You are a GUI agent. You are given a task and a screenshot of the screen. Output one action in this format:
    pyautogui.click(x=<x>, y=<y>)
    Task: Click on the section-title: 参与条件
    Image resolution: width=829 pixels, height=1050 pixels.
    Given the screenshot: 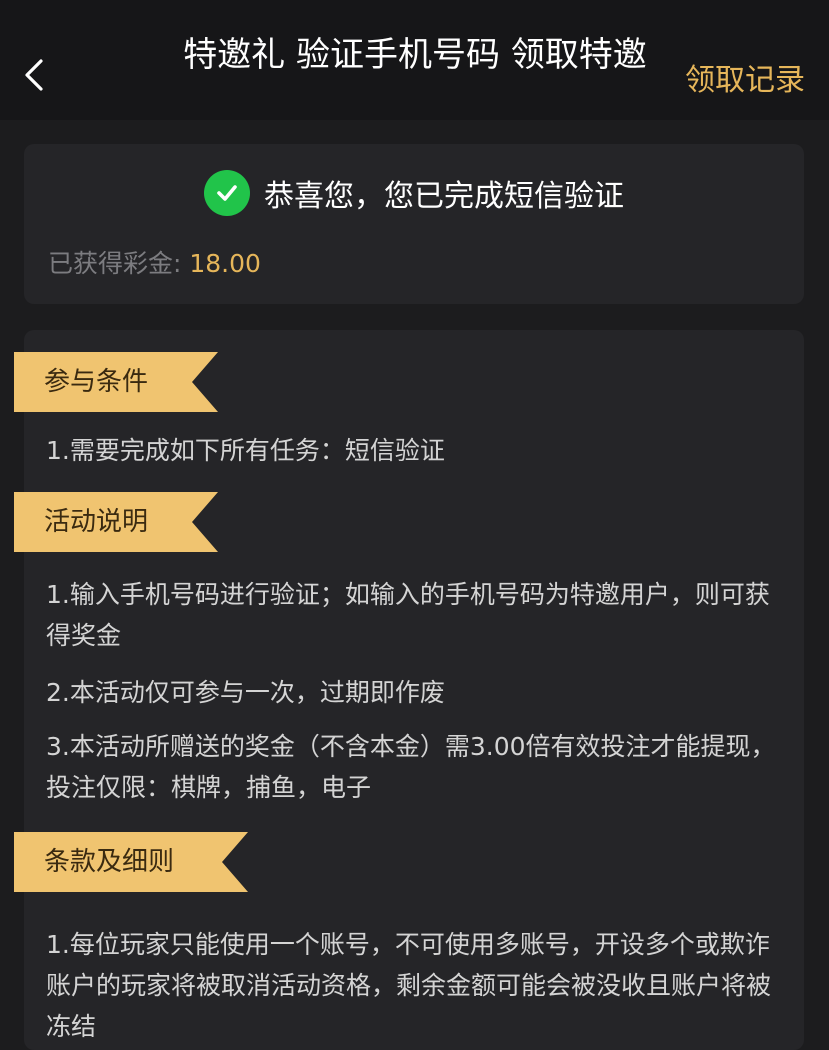 What is the action you would take?
    pyautogui.click(x=116, y=382)
    